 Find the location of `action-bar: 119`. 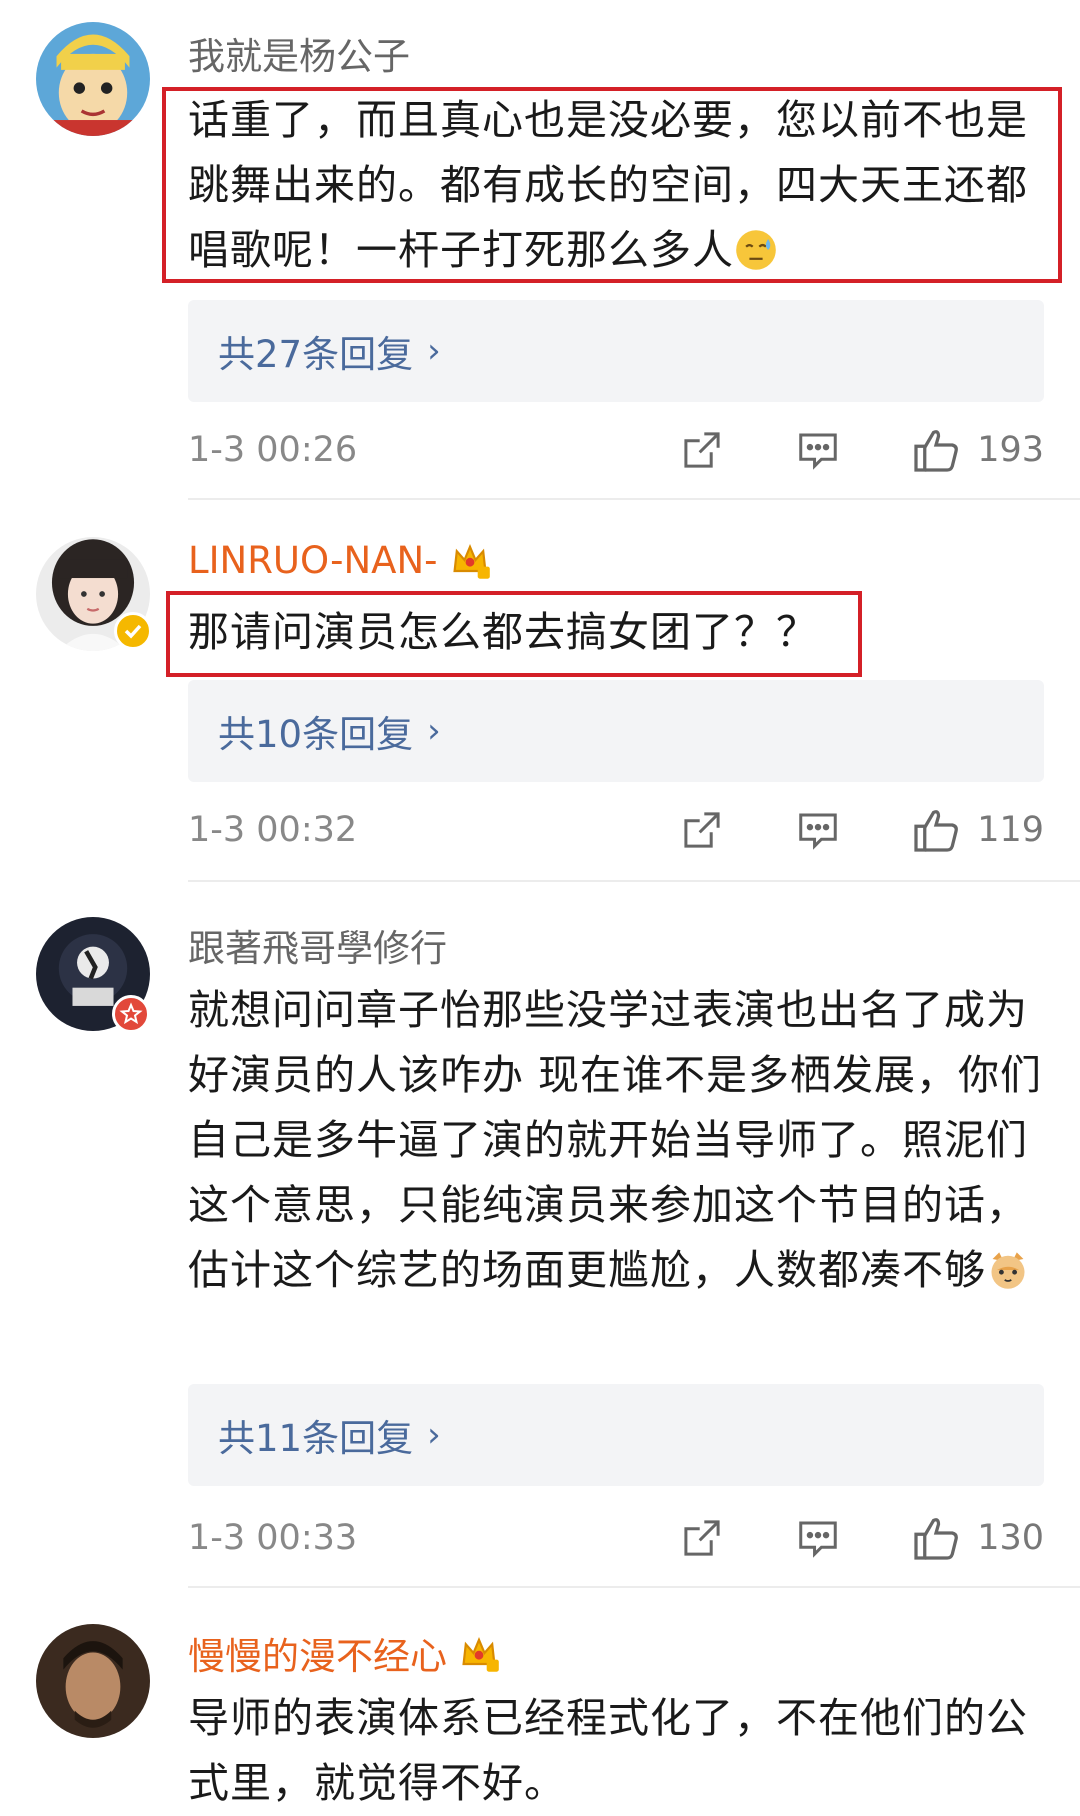

action-bar: 119 is located at coordinates (826, 830).